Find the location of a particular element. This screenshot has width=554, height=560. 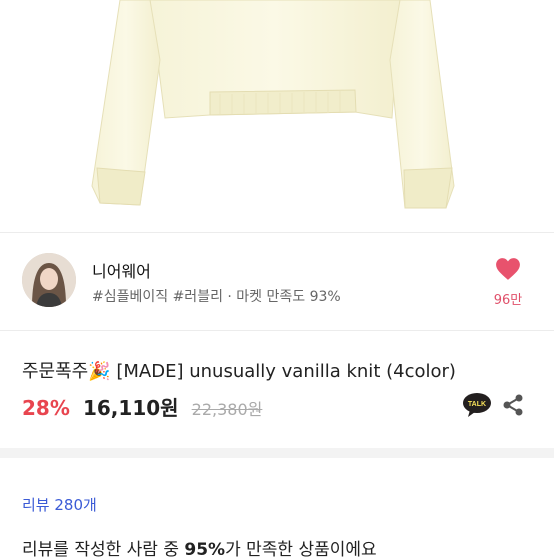

talk-label: TALK is located at coordinates (477, 404).